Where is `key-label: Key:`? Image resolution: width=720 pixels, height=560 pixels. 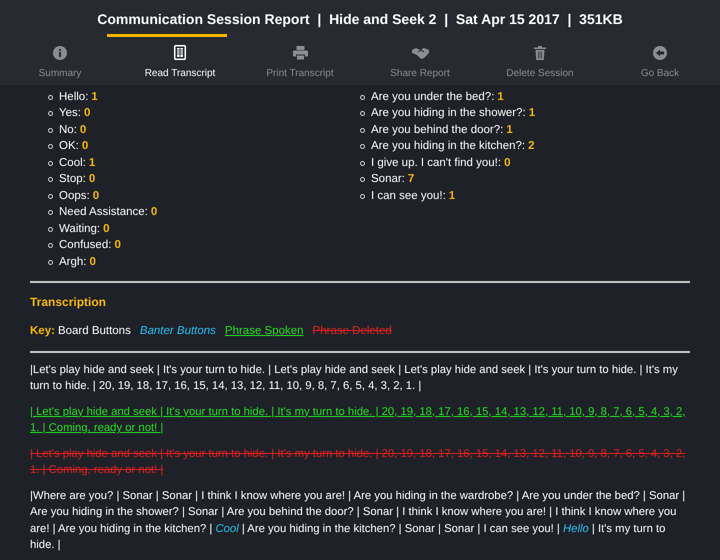 key-label: Key: is located at coordinates (42, 331).